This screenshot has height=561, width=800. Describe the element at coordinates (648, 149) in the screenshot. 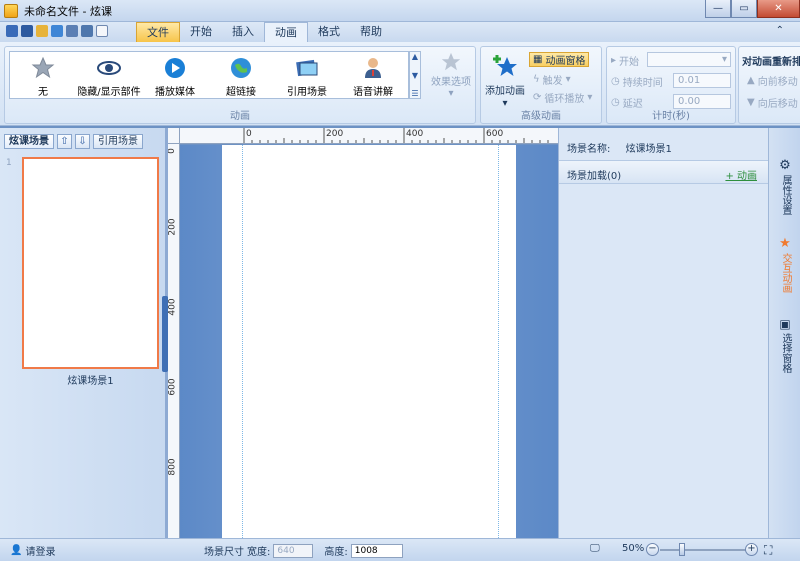

I see `scene-name-value: 炫课场景1` at that location.